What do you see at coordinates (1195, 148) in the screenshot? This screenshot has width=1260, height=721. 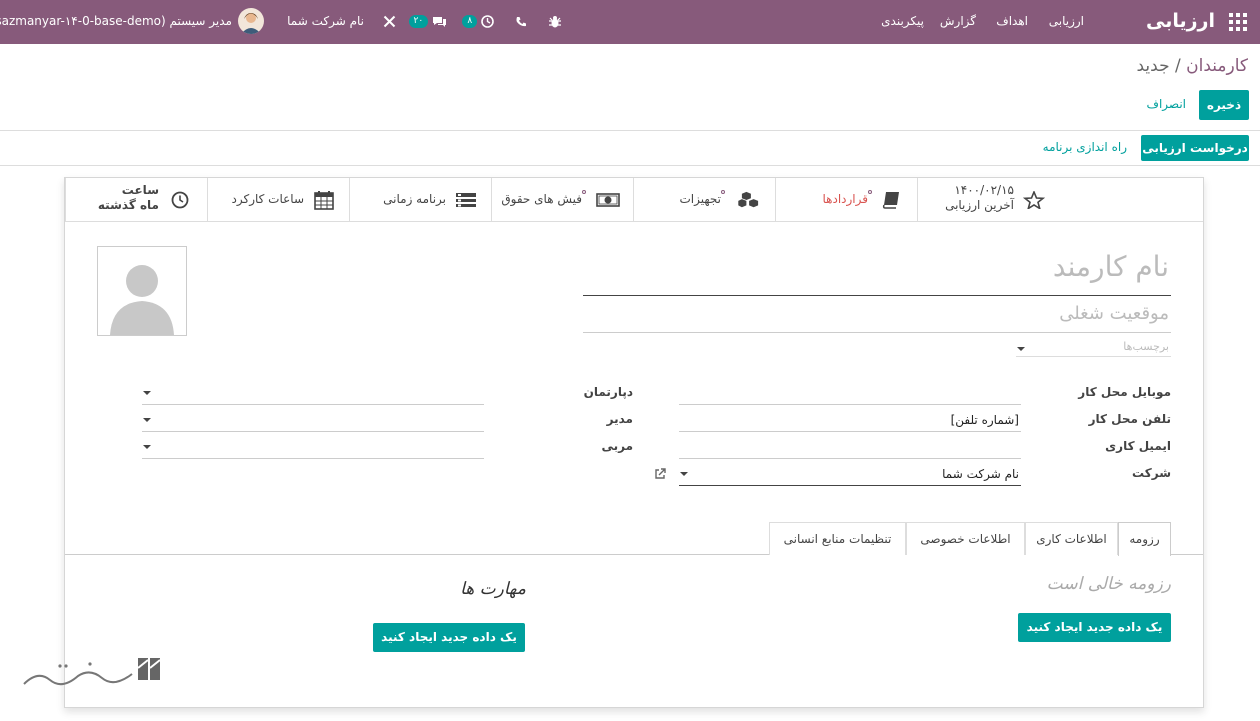 I see `request-appraisal-button: درخواست ارزیابی` at bounding box center [1195, 148].